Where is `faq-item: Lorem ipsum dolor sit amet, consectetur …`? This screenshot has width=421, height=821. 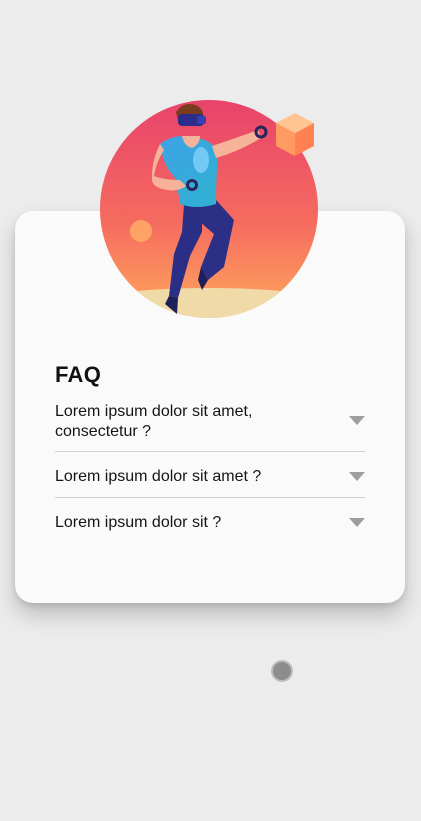 faq-item: Lorem ipsum dolor sit amet, consectetur … is located at coordinates (210, 425).